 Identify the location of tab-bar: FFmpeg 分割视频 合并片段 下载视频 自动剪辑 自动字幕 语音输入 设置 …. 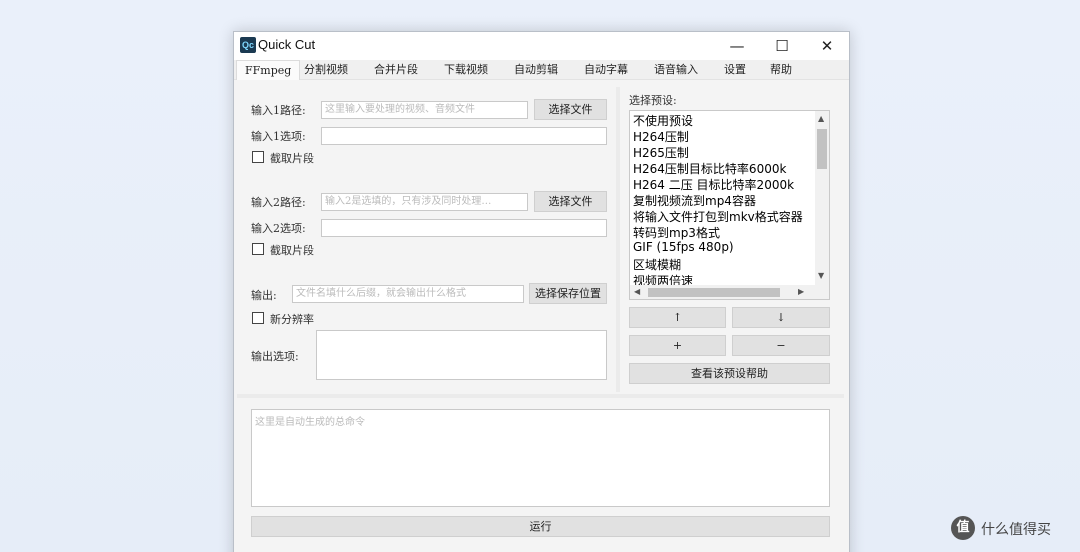
(541, 70).